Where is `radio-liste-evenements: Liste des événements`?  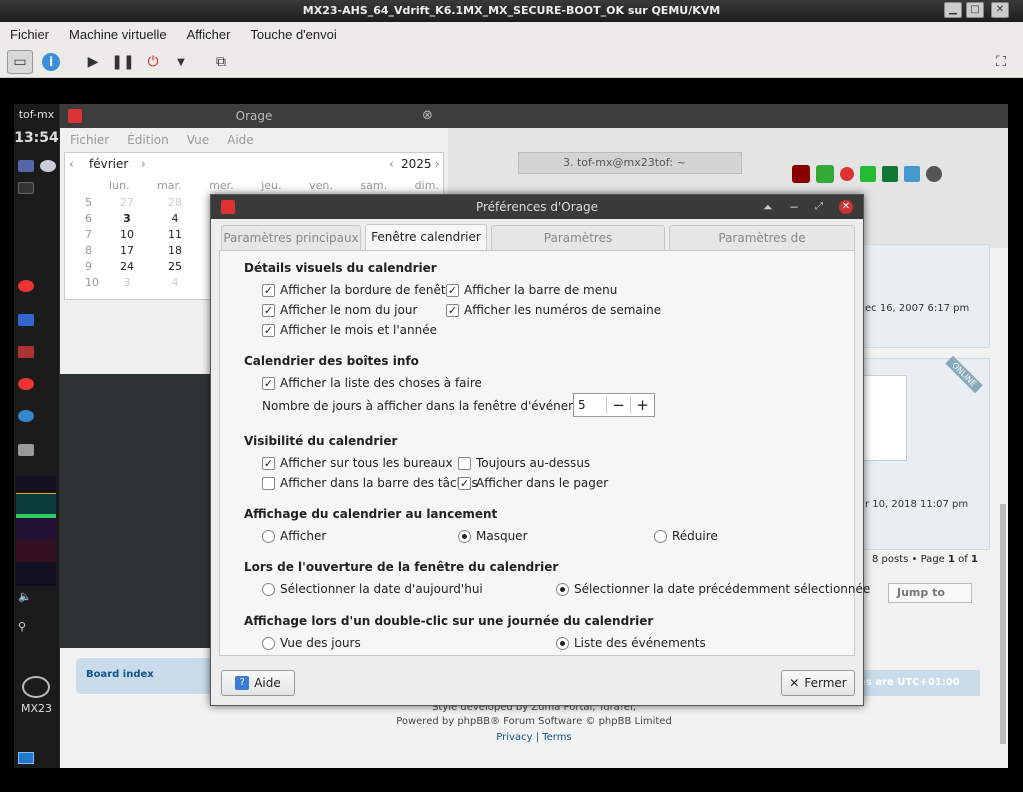 radio-liste-evenements: Liste des événements is located at coordinates (631, 643).